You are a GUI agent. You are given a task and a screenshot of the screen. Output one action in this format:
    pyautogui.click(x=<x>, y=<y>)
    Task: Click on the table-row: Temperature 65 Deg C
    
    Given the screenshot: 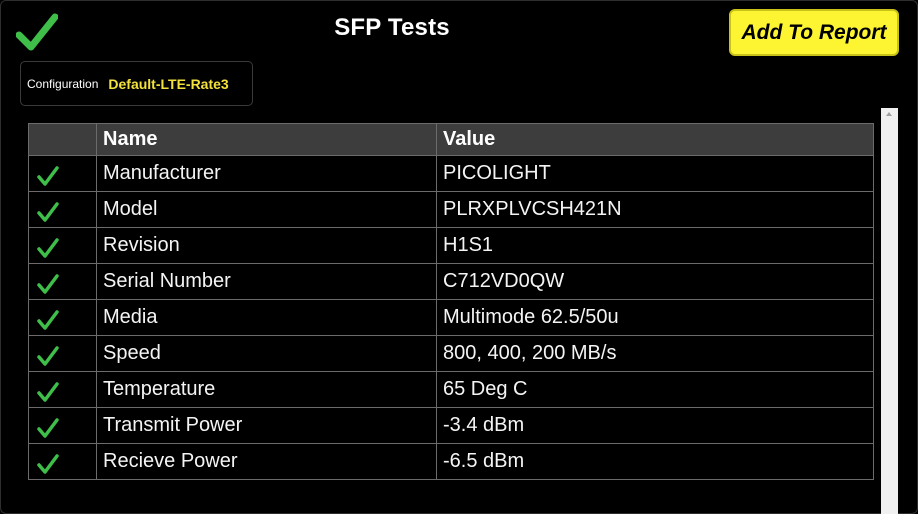 What is the action you would take?
    pyautogui.click(x=451, y=389)
    